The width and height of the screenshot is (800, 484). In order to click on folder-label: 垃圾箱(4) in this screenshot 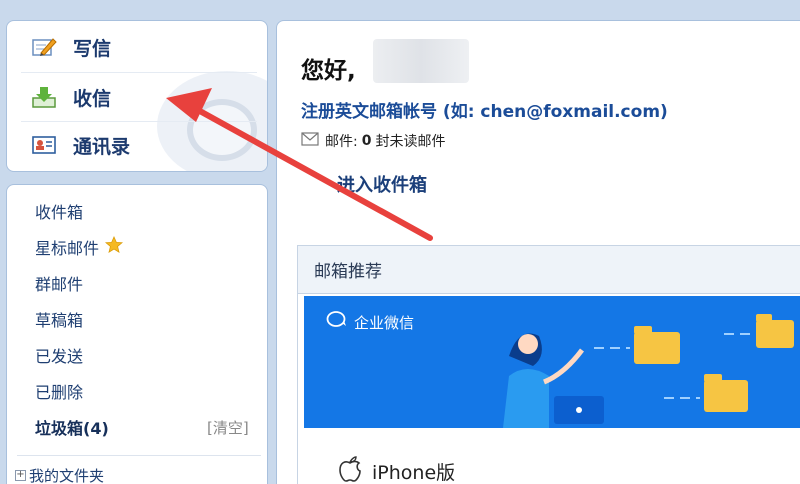, I will do `click(72, 428)`.